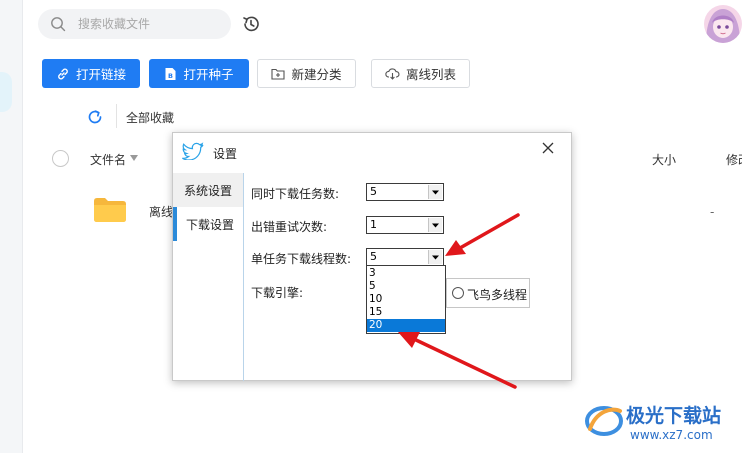 The width and height of the screenshot is (742, 453). Describe the element at coordinates (671, 435) in the screenshot. I see `watermark-url: www.xz7.com` at that location.